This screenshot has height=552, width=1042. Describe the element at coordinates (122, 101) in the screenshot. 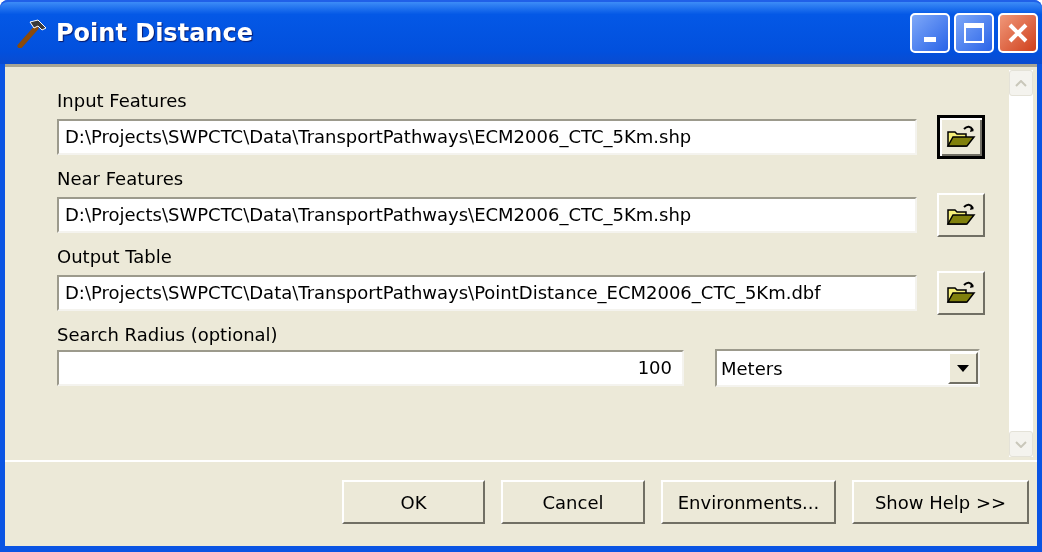

I see `field-label: Input Features` at that location.